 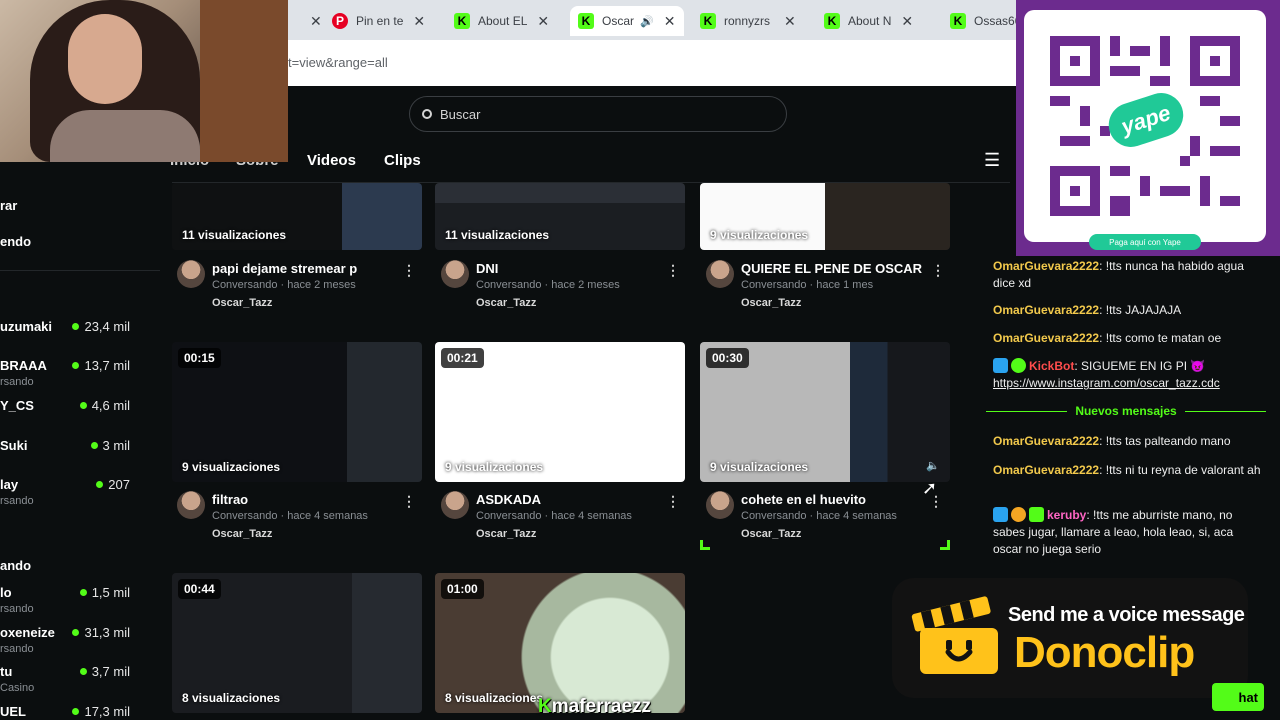 I want to click on clip-thumbnail: 00:21 9 visualizaciones, so click(x=560, y=412).